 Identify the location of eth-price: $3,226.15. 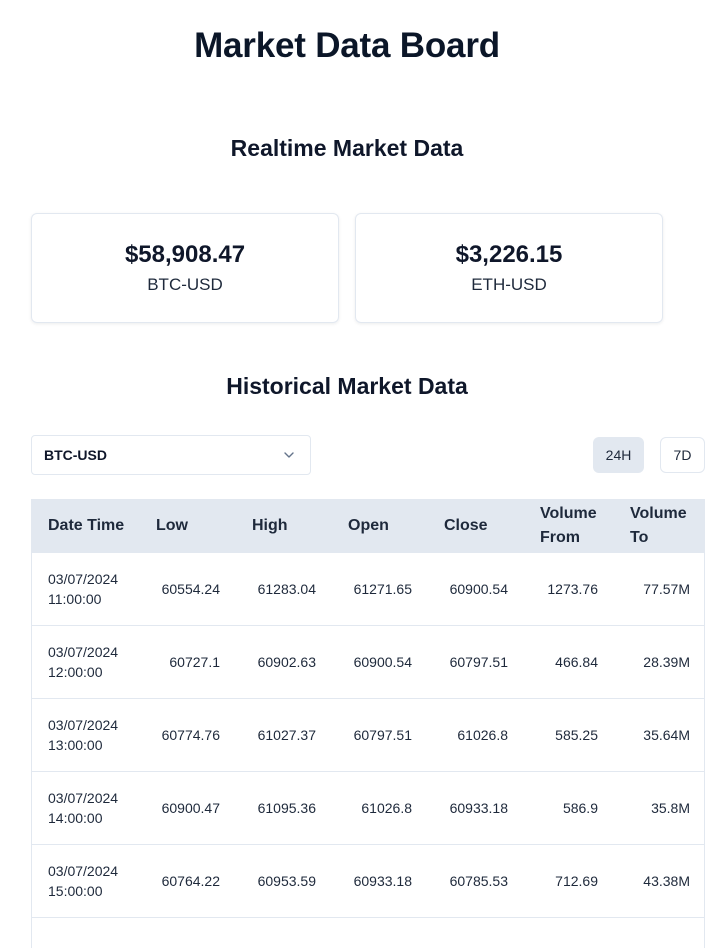
(509, 254).